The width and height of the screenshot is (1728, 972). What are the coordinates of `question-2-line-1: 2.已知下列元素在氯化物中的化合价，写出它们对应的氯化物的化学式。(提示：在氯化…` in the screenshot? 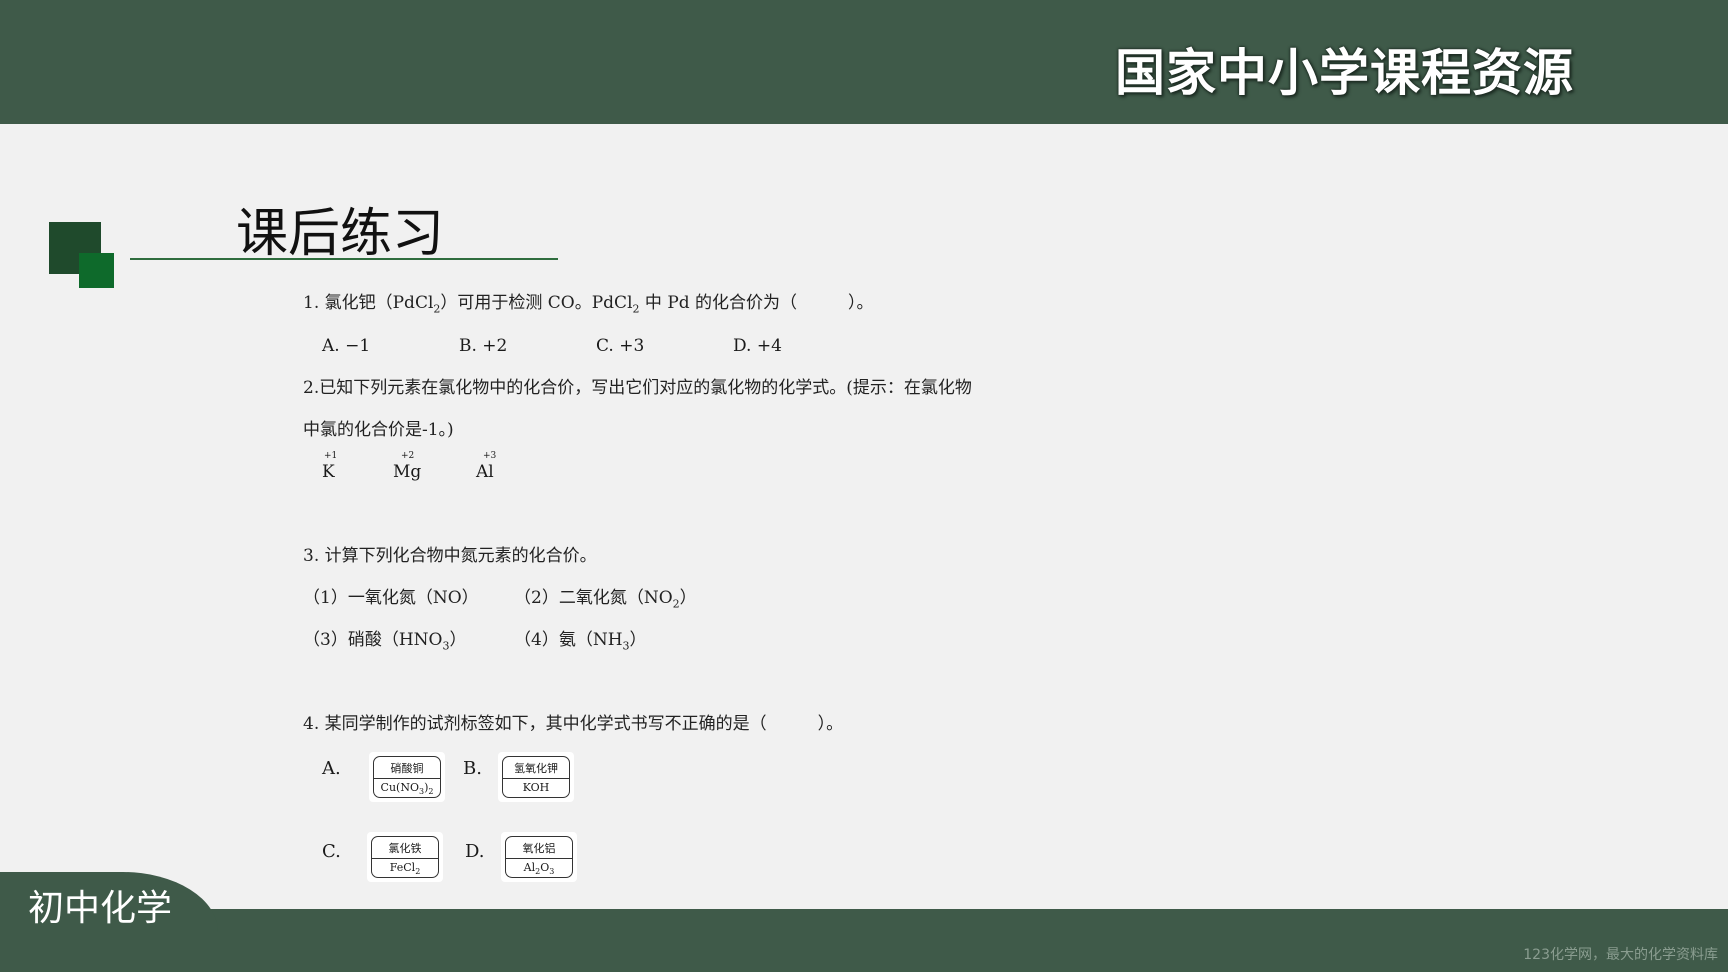 It's located at (637, 388).